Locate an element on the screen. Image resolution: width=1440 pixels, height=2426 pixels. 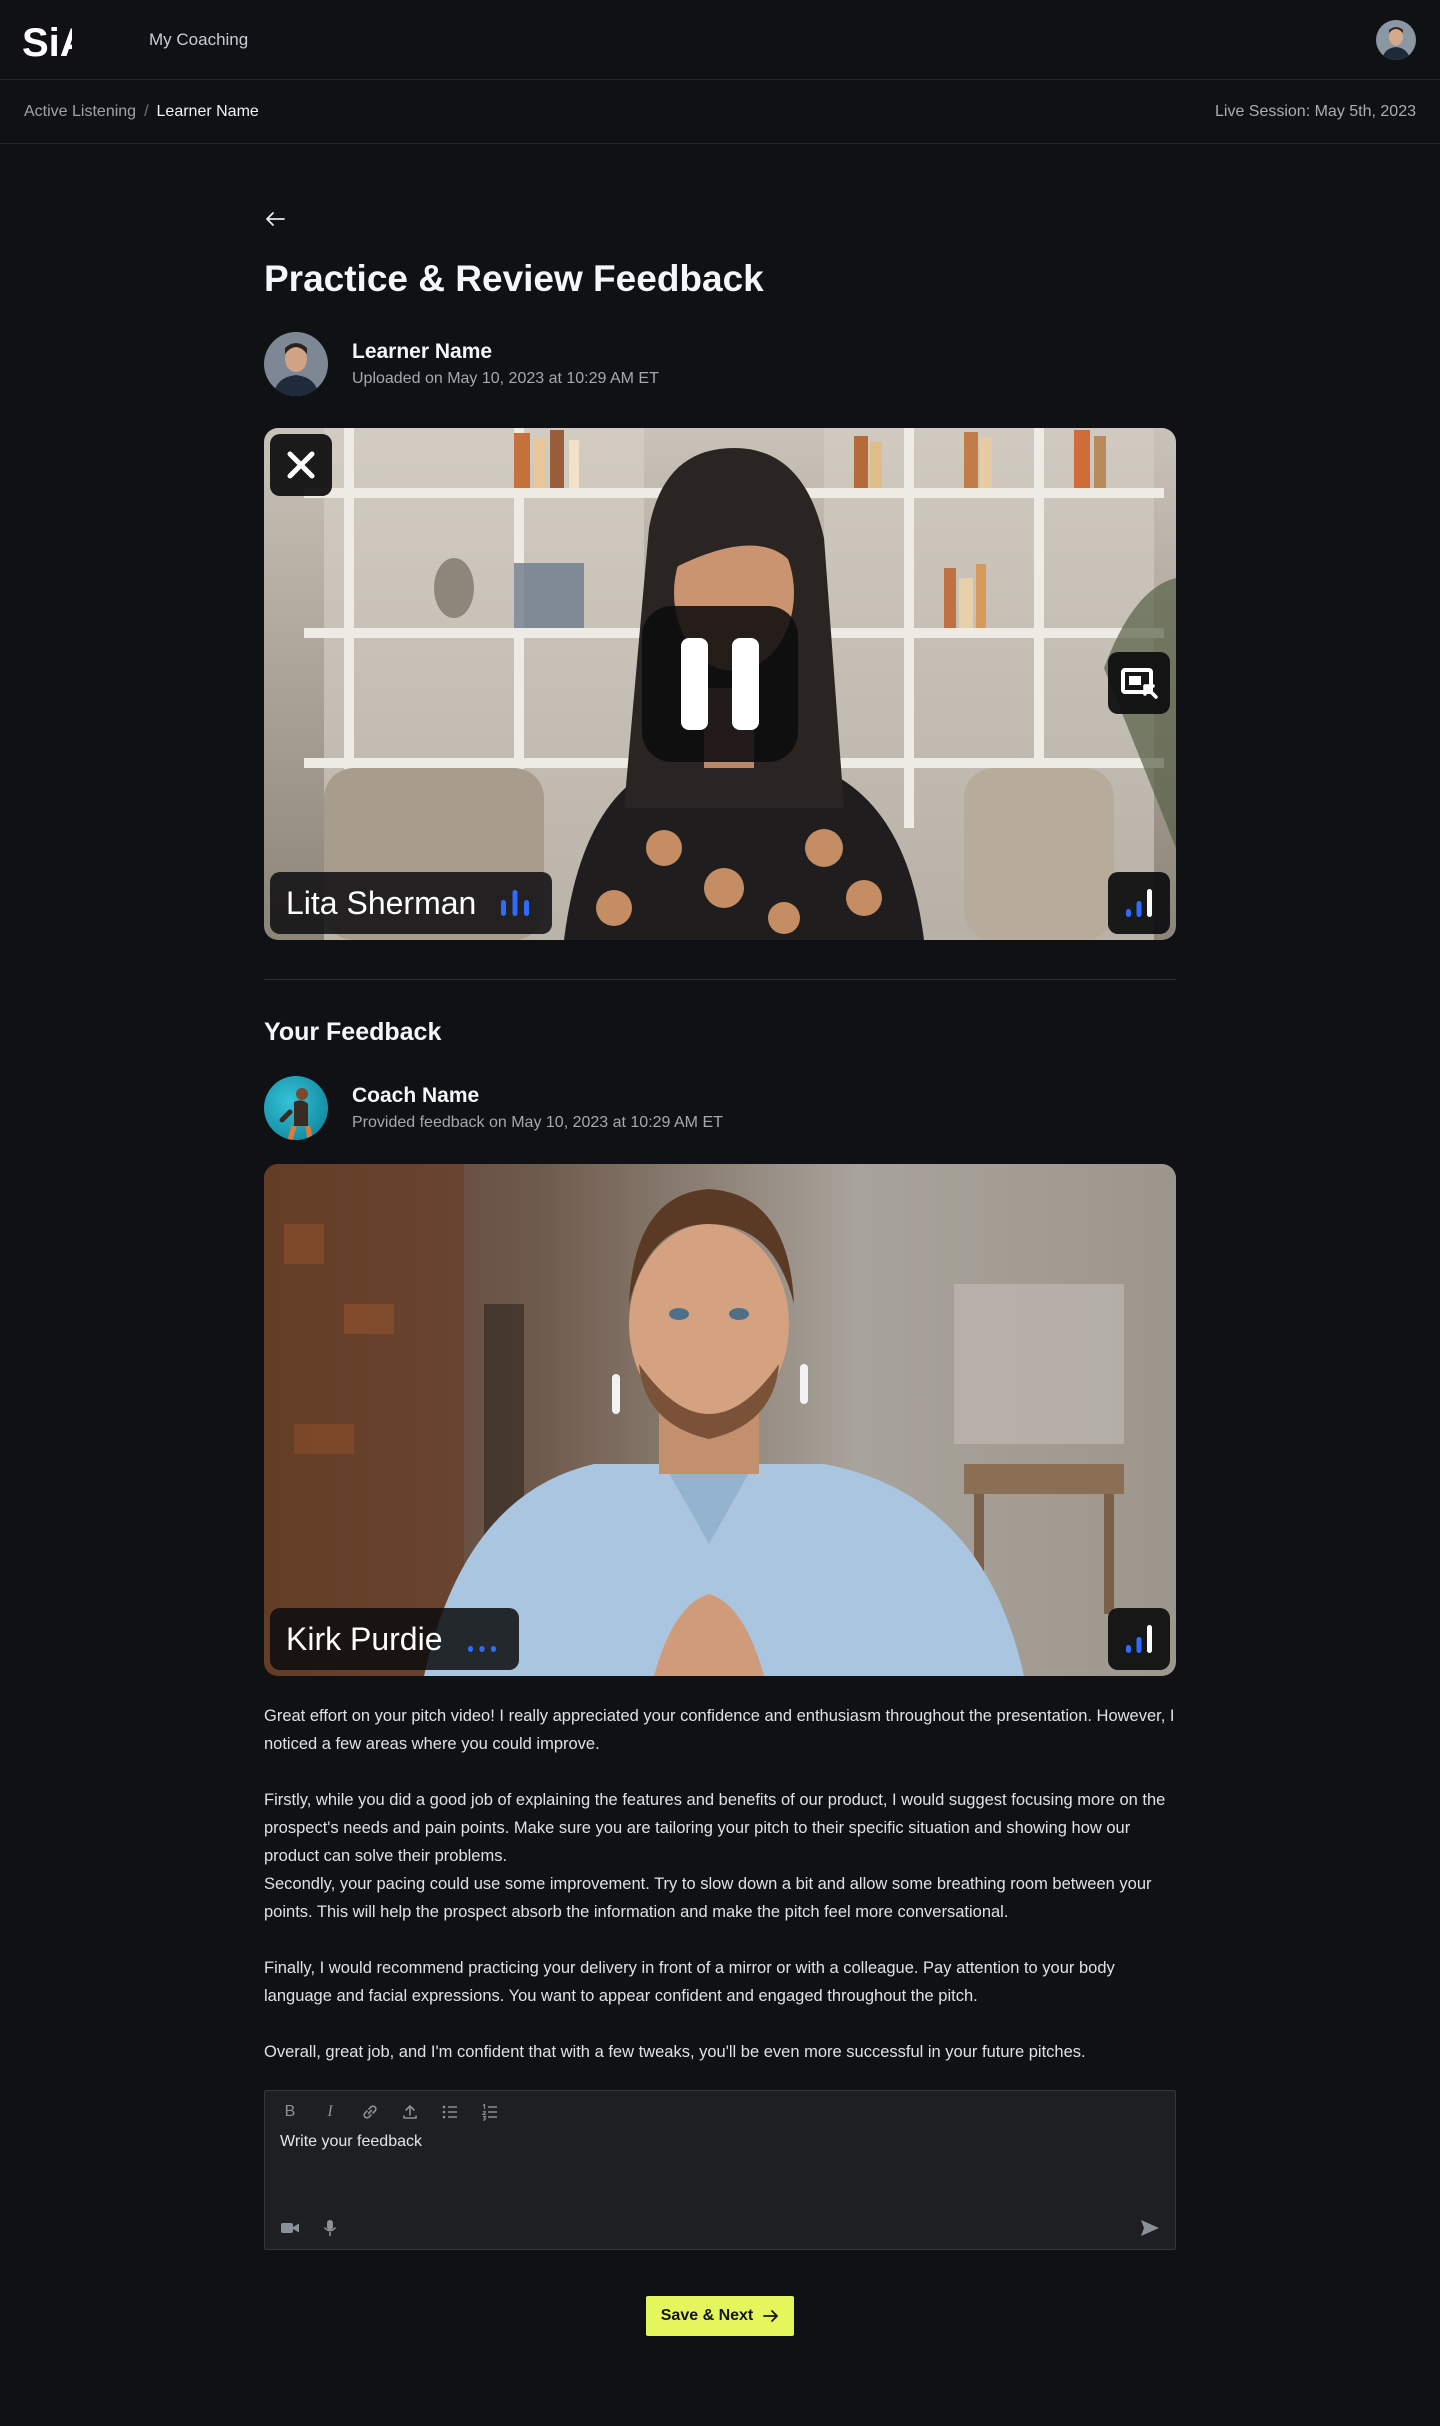
page-title: Practice & Review Feedback is located at coordinates (514, 278).